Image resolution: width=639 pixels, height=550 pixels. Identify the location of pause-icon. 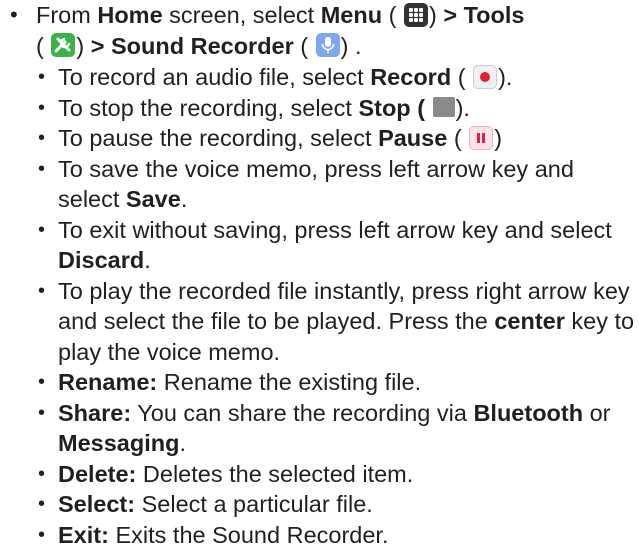
(481, 138).